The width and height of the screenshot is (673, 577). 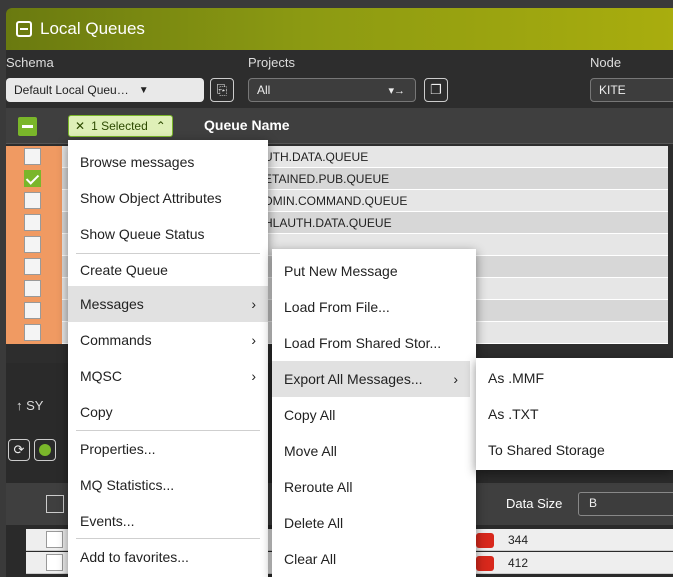 What do you see at coordinates (264, 90) in the screenshot?
I see `projects-value: All` at bounding box center [264, 90].